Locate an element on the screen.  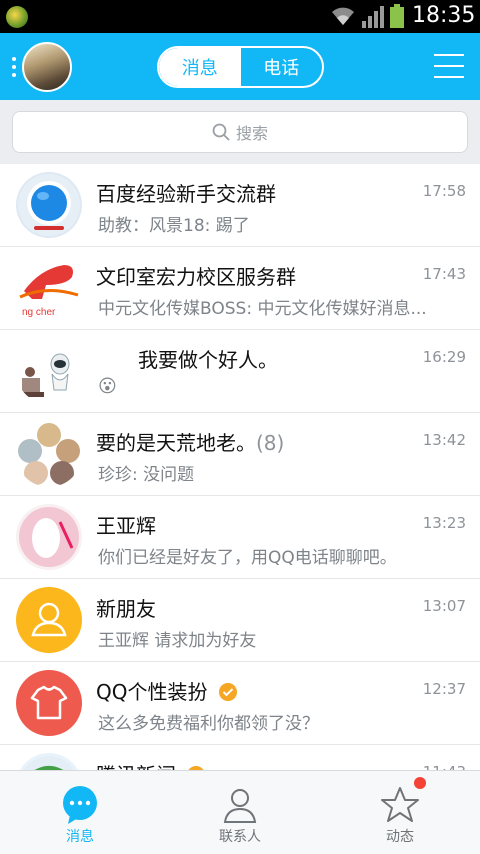
tab-messages: 消息 is located at coordinates (200, 67).